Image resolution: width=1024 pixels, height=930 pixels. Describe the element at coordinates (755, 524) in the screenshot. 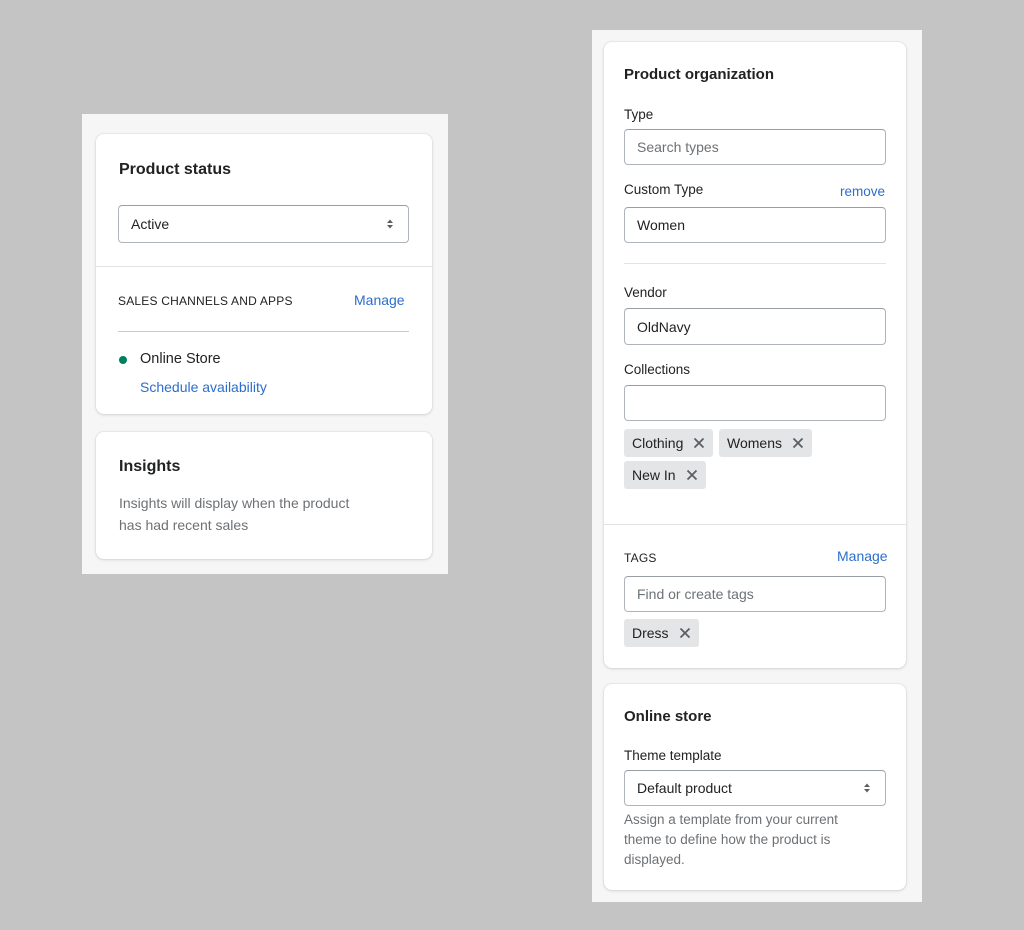

I see `tags-section-divider` at that location.